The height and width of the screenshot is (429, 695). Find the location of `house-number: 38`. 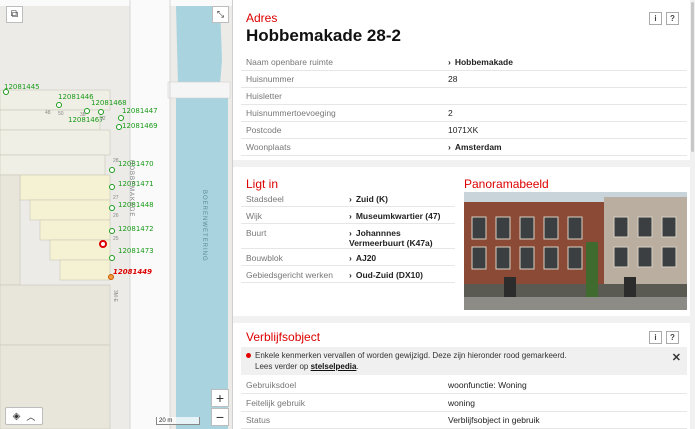

house-number: 38 is located at coordinates (83, 115).